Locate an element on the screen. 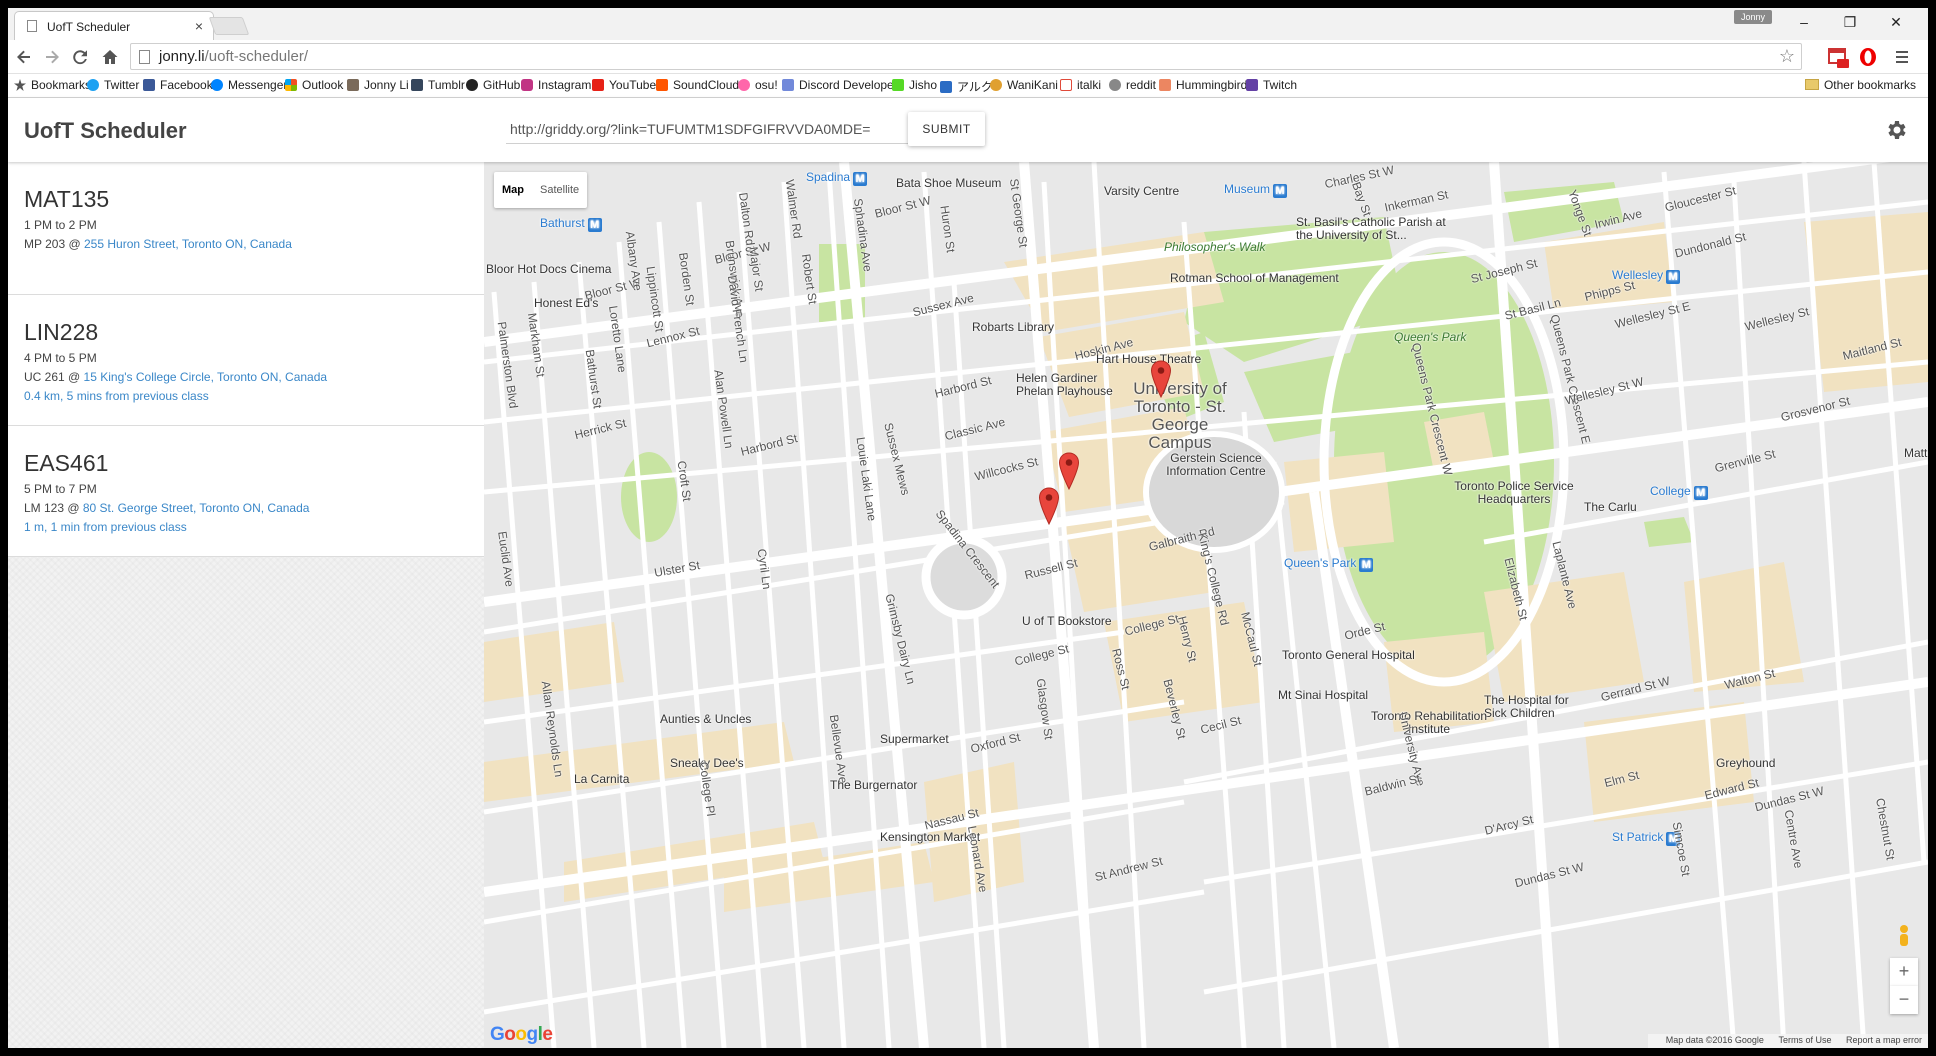 This screenshot has width=1936, height=1056. address-link: 80 St. George Street, Toronto ON, Canada is located at coordinates (196, 508).